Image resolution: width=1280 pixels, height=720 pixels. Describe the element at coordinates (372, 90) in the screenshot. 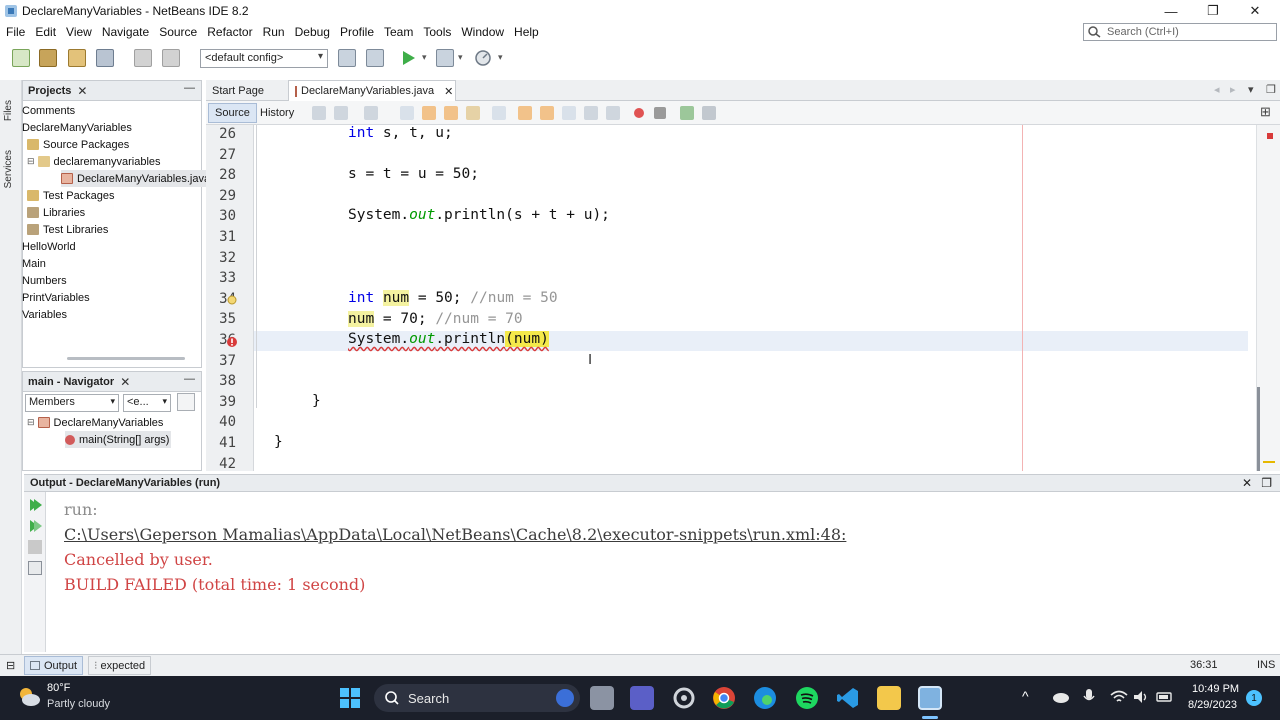

I see `tab-declaremanyvariables-java: DeclareManyVariables.java ✕` at that location.